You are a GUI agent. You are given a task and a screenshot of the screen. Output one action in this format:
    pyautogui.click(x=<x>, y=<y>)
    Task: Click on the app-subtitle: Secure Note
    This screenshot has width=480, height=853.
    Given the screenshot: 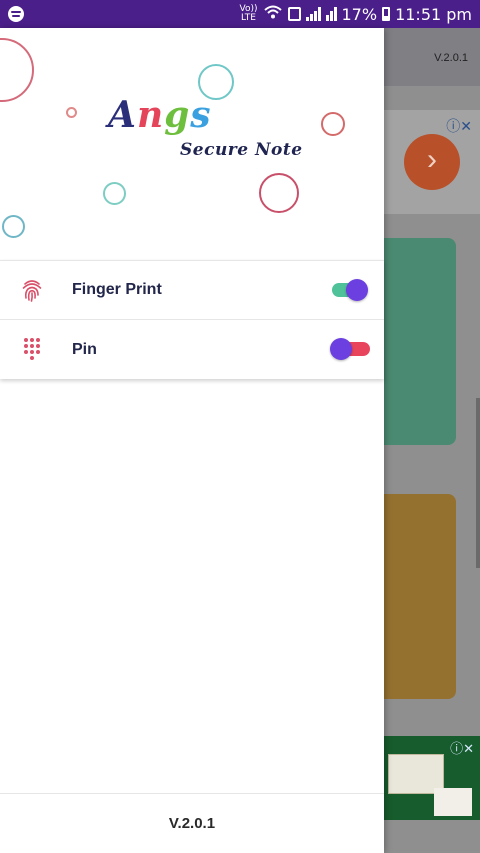 What is the action you would take?
    pyautogui.click(x=241, y=150)
    